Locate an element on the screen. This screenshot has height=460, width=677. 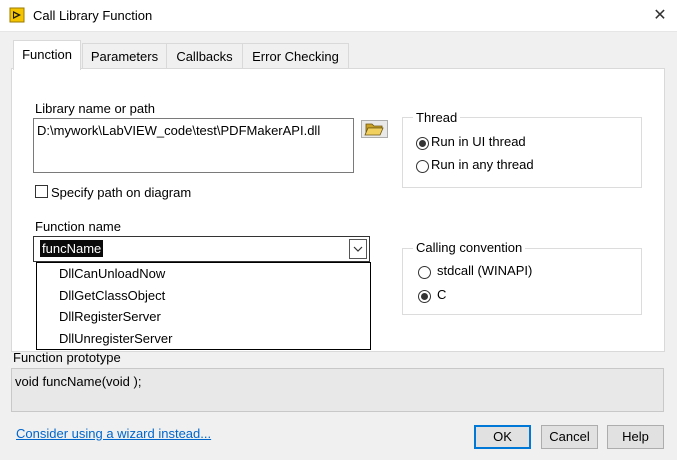
specify-path-checkbox is located at coordinates (41, 191).